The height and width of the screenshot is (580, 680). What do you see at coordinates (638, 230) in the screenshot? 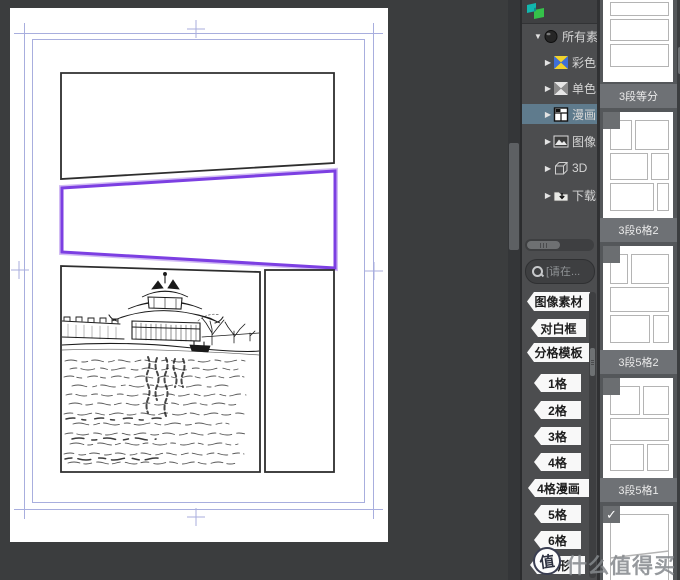
I see `template-label: 3段6格2` at bounding box center [638, 230].